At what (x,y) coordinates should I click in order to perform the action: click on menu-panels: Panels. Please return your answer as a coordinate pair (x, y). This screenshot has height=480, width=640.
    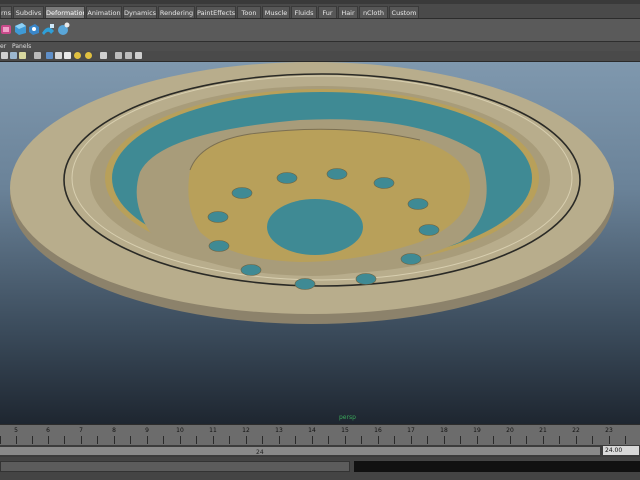
    Looking at the image, I should click on (21, 46).